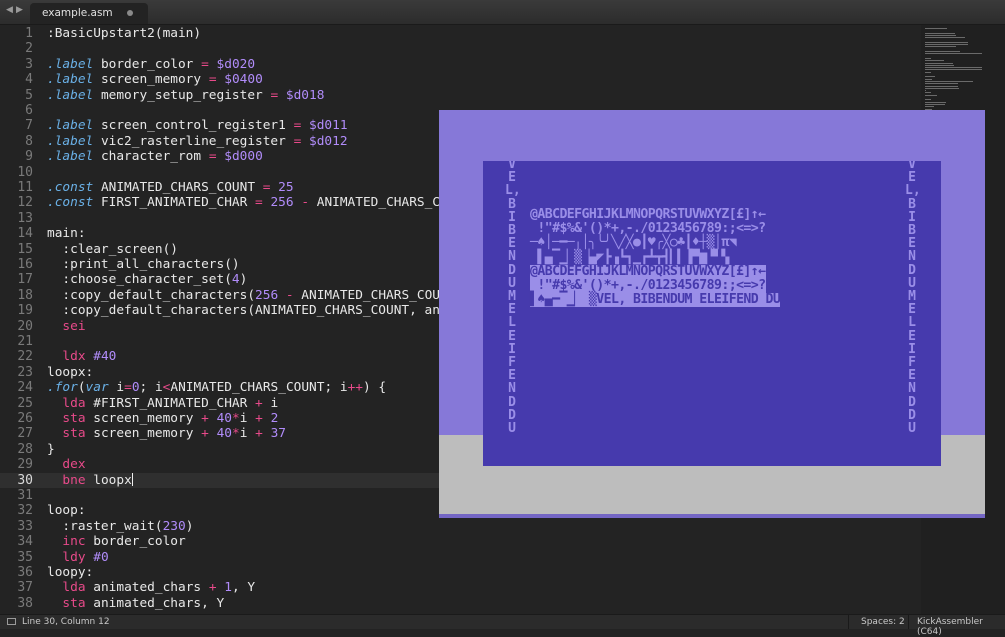 This screenshot has height=637, width=1005. Describe the element at coordinates (235, 280) in the screenshot. I see `code-token: 4` at that location.